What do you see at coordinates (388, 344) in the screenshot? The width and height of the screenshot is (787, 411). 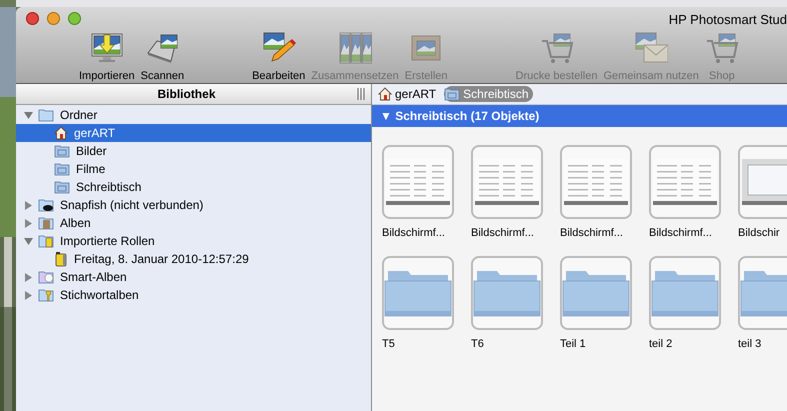 I see `item-label: T5` at bounding box center [388, 344].